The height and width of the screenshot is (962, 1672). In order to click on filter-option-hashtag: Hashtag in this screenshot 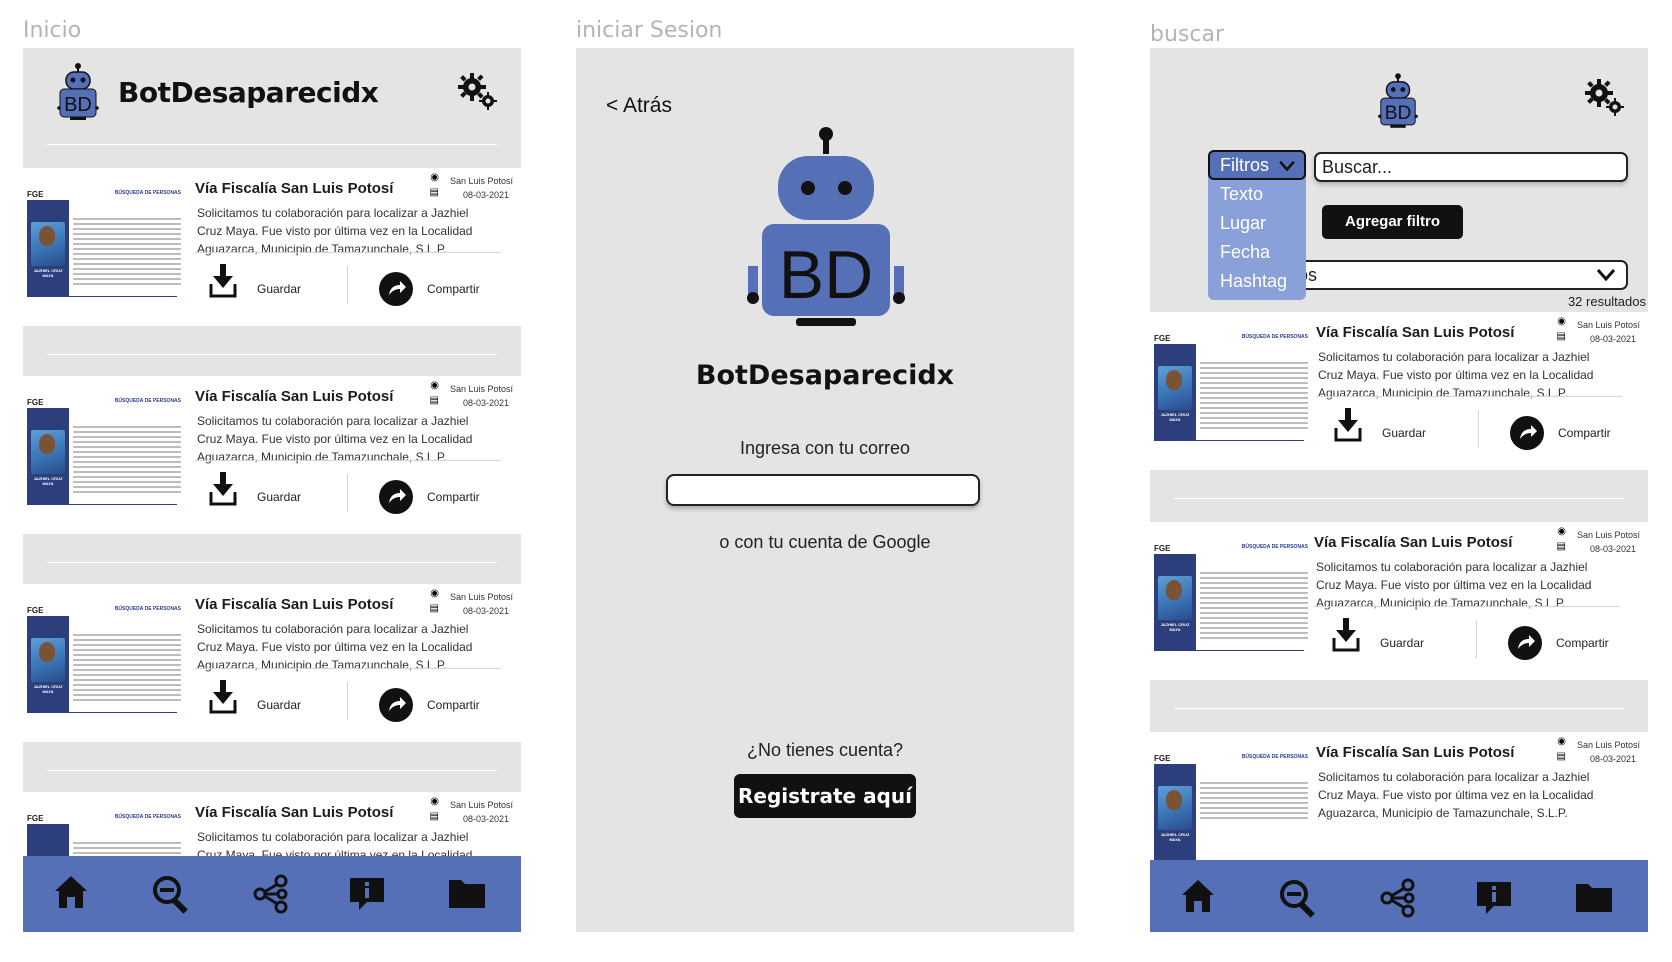, I will do `click(1253, 281)`.